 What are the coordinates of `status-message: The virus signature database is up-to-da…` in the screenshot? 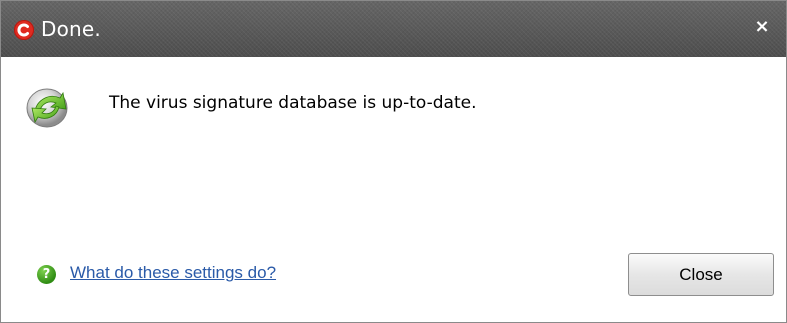 It's located at (293, 103).